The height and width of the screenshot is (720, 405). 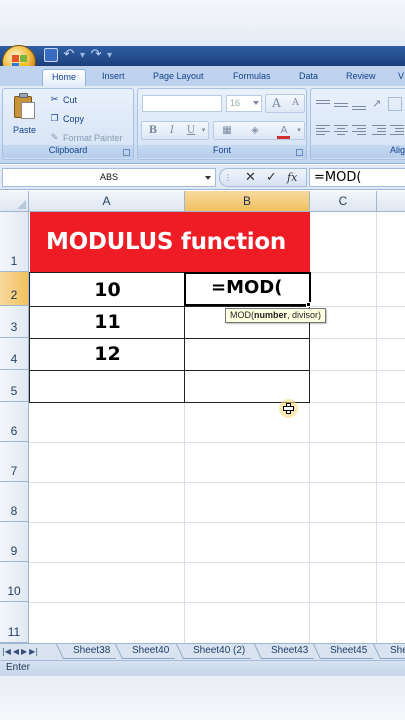 I want to click on cell-a4: 12, so click(x=107, y=354).